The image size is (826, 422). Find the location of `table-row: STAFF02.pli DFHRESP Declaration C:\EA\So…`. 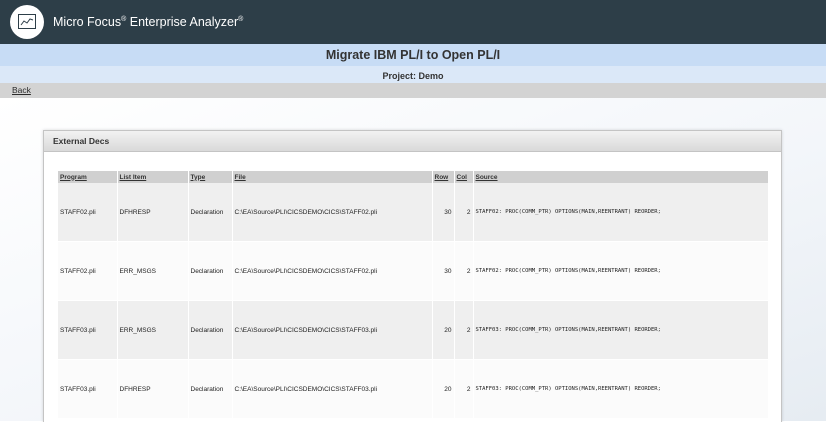

table-row: STAFF02.pli DFHRESP Declaration C:\EA\So… is located at coordinates (413, 212).